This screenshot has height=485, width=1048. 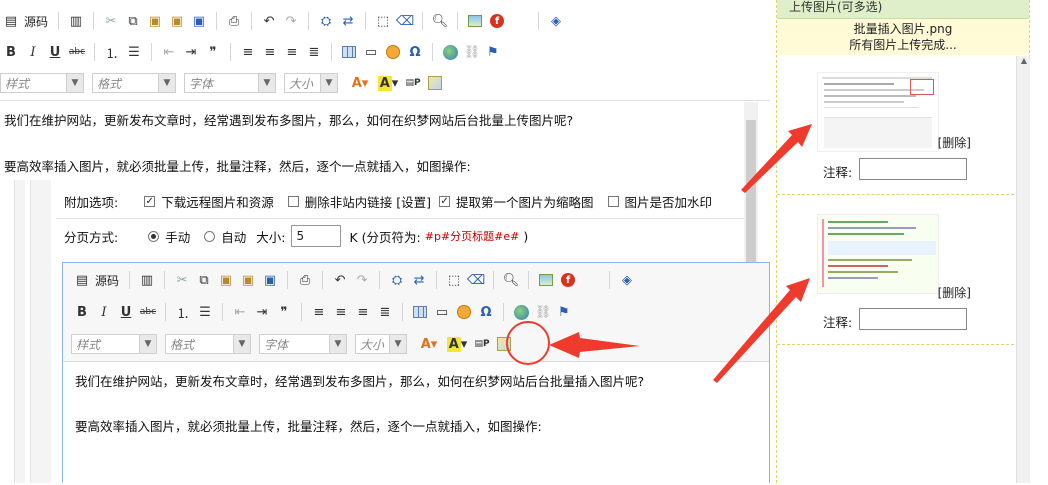 I want to click on highlight-circle, so click(x=528, y=343).